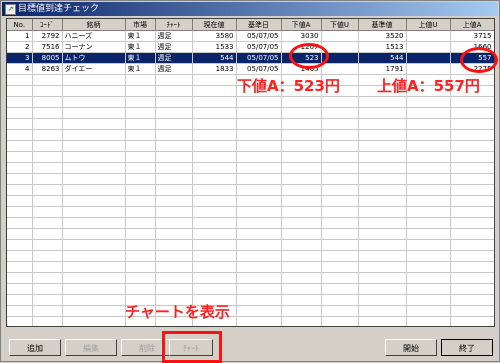 The image size is (500, 363). Describe the element at coordinates (479, 60) in the screenshot. I see `upper-a-highlight-ellipse` at that location.